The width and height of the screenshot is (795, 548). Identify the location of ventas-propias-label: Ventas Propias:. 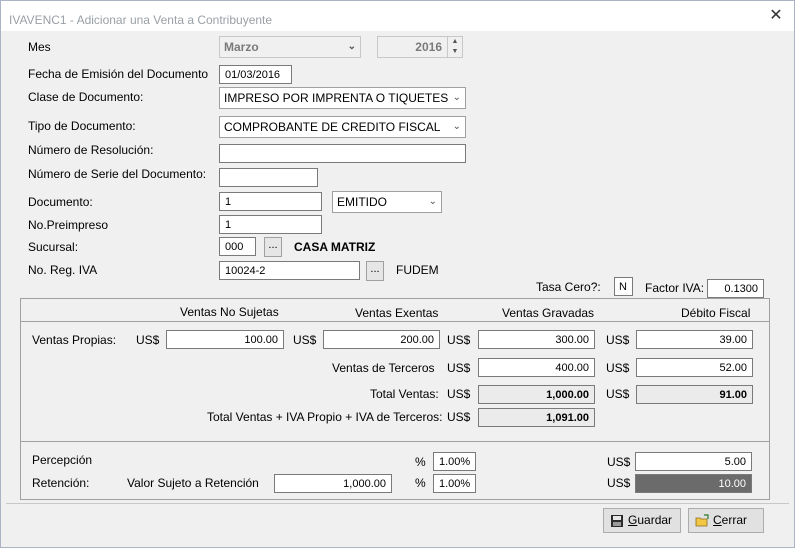
(74, 340).